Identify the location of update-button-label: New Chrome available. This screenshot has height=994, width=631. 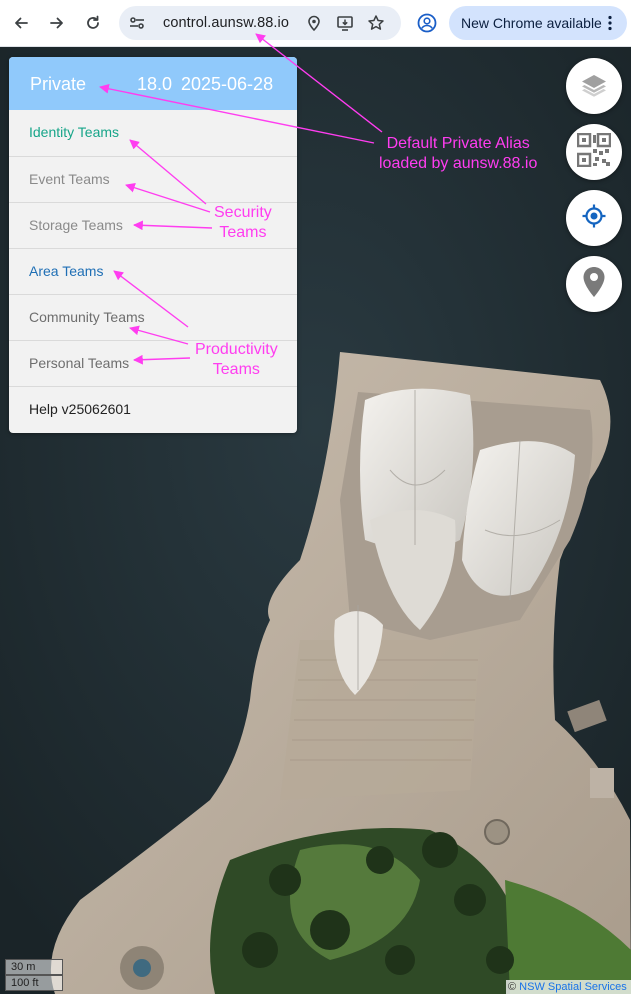
(531, 23).